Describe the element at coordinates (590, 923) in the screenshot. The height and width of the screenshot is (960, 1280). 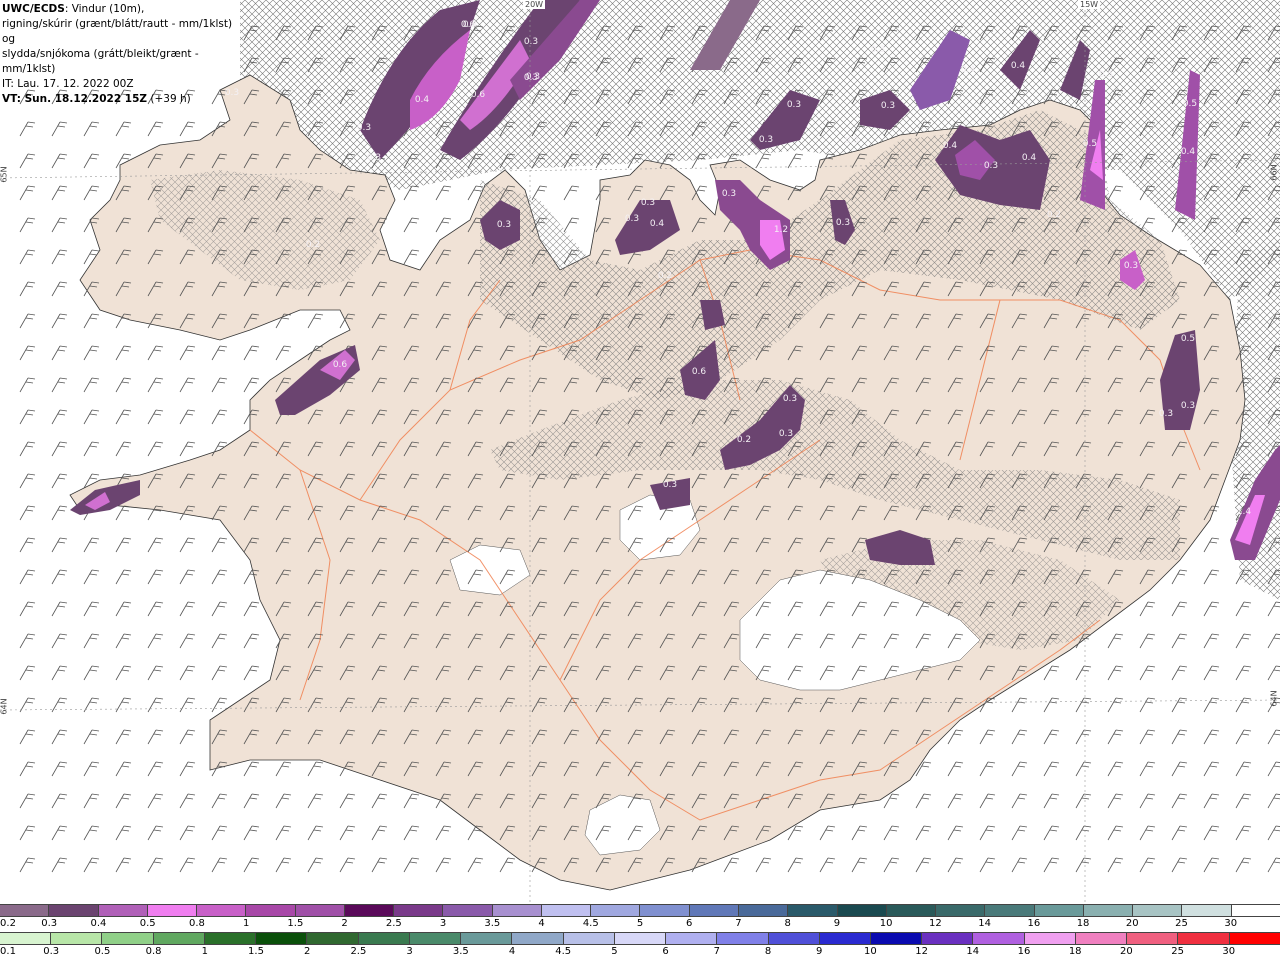
I see `snow-scale-label: 4.5` at that location.